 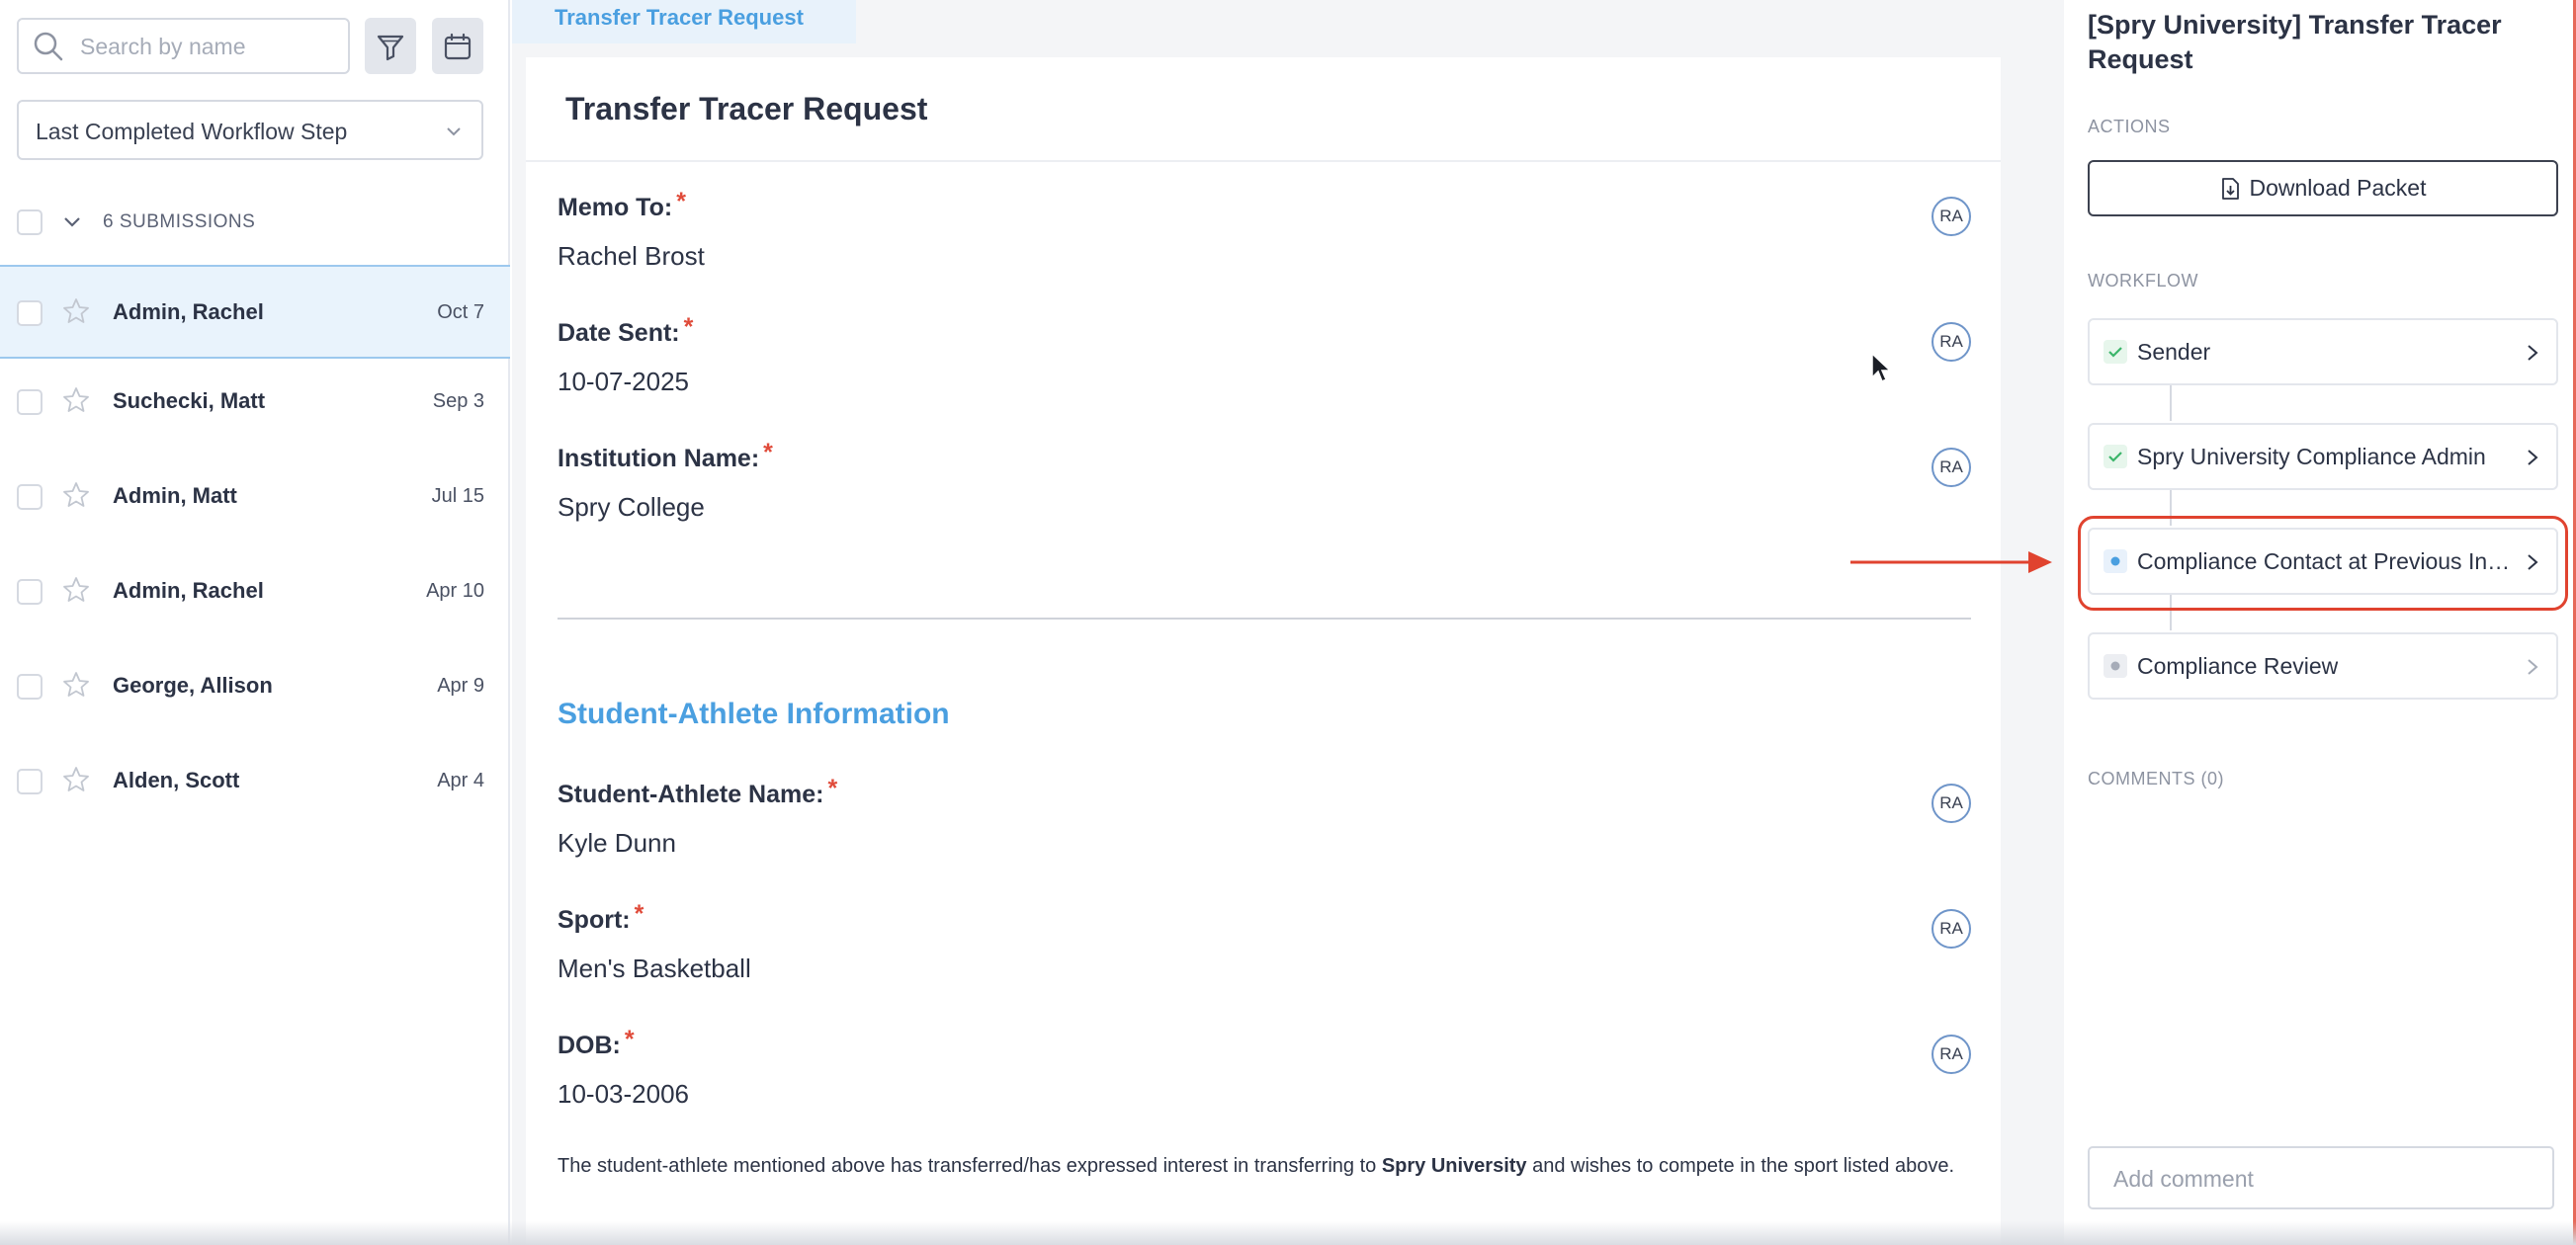 What do you see at coordinates (460, 686) in the screenshot?
I see `submission-date: Apr 9` at bounding box center [460, 686].